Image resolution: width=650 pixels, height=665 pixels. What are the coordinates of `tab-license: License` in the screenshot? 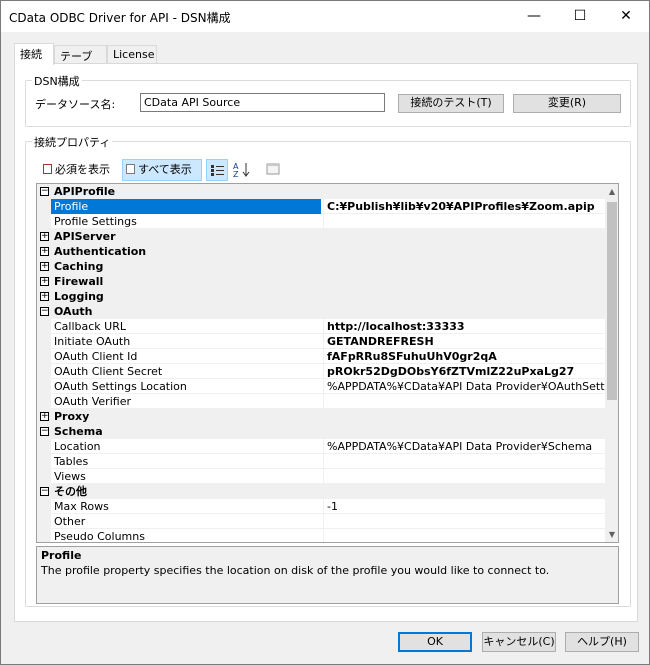 It's located at (132, 54).